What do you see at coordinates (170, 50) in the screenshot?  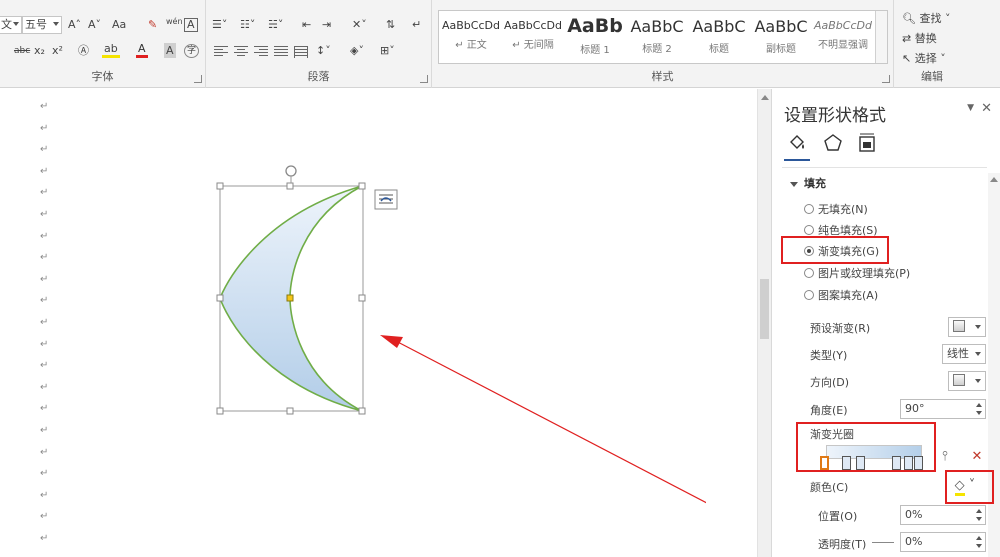 I see `char-shading-button: A` at bounding box center [170, 50].